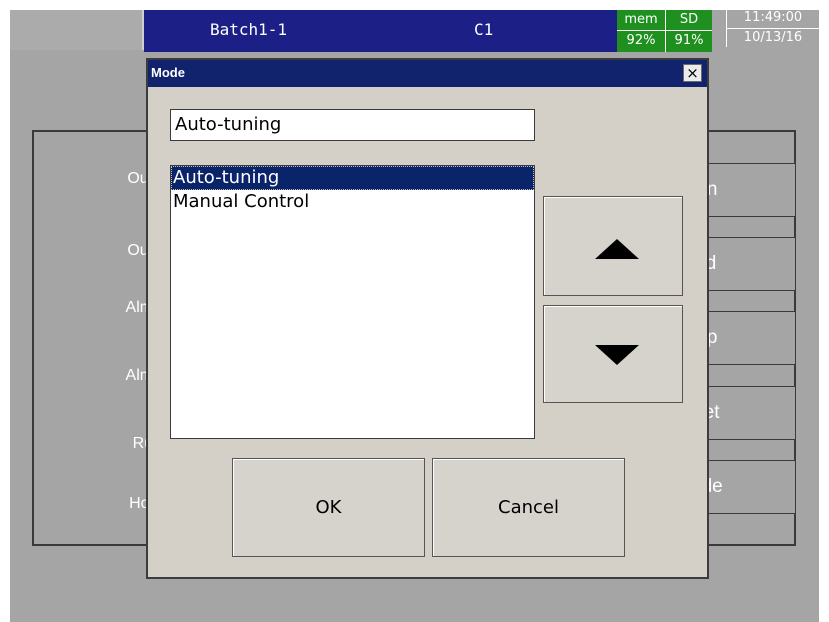  What do you see at coordinates (528, 507) in the screenshot?
I see `cancel-button: Cancel` at bounding box center [528, 507].